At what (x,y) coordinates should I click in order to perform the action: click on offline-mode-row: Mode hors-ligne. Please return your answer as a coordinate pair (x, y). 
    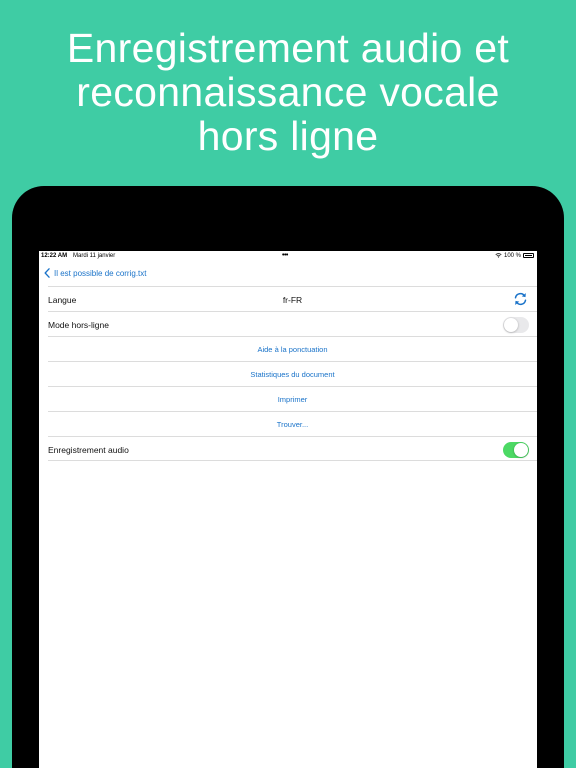
    Looking at the image, I should click on (292, 323).